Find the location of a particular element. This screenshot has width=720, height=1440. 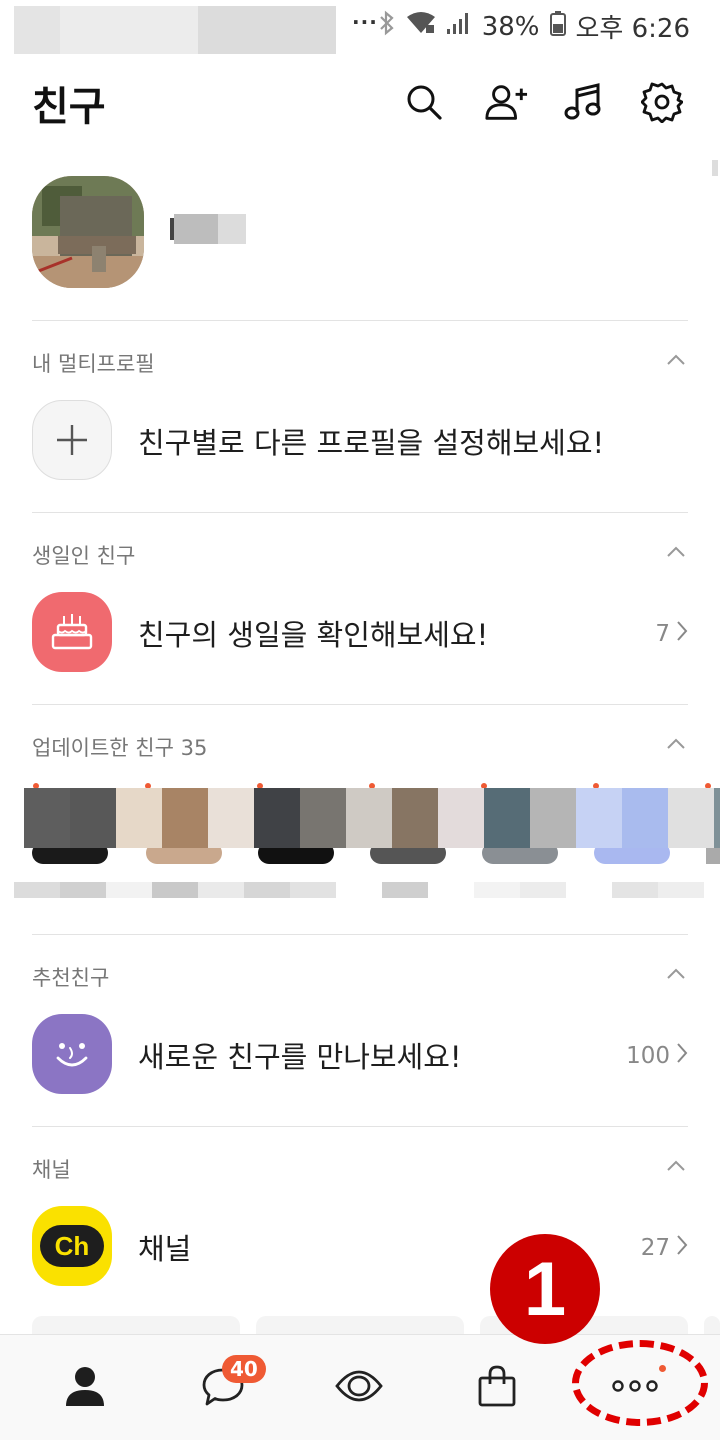

chat-unread-badge: 40 is located at coordinates (244, 1369).